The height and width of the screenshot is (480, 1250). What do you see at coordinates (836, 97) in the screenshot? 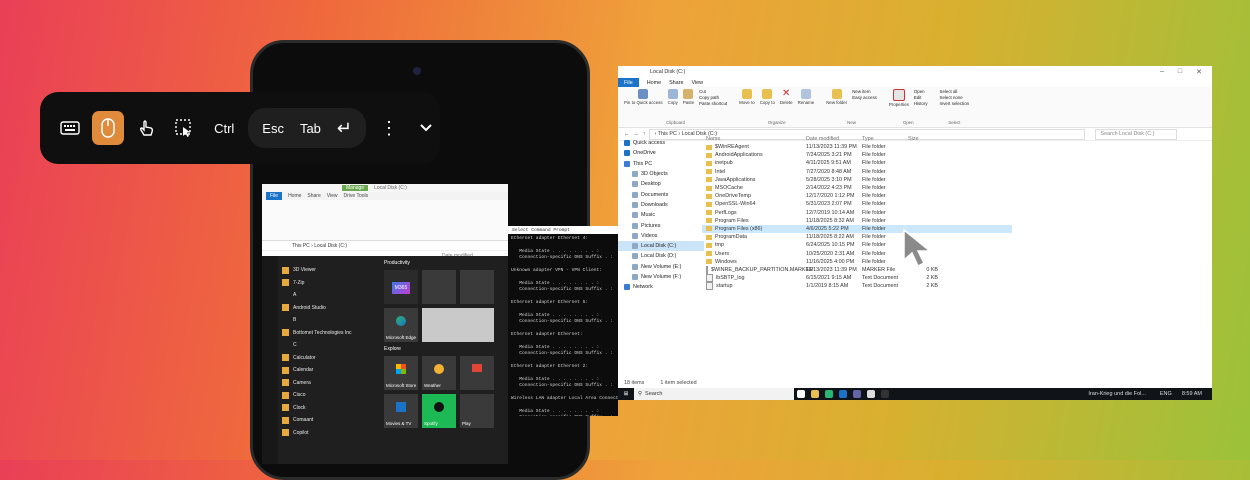
I see `new-folder-button: New folder` at bounding box center [836, 97].